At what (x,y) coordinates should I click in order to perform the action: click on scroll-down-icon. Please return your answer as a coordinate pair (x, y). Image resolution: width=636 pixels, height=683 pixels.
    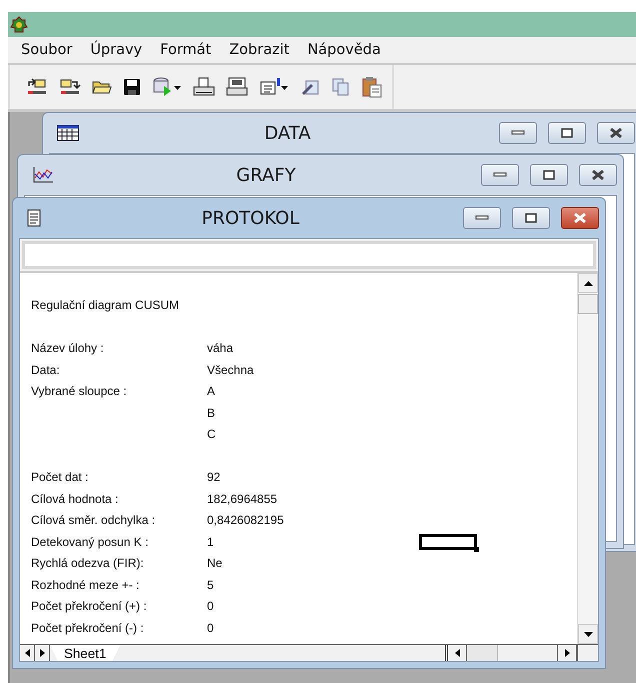
    Looking at the image, I should click on (588, 634).